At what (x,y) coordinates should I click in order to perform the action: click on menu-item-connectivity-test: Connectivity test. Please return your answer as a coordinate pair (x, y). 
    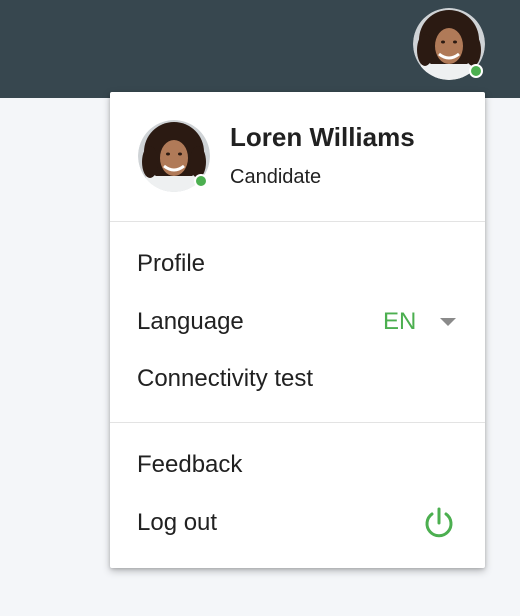
    Looking at the image, I should click on (297, 378).